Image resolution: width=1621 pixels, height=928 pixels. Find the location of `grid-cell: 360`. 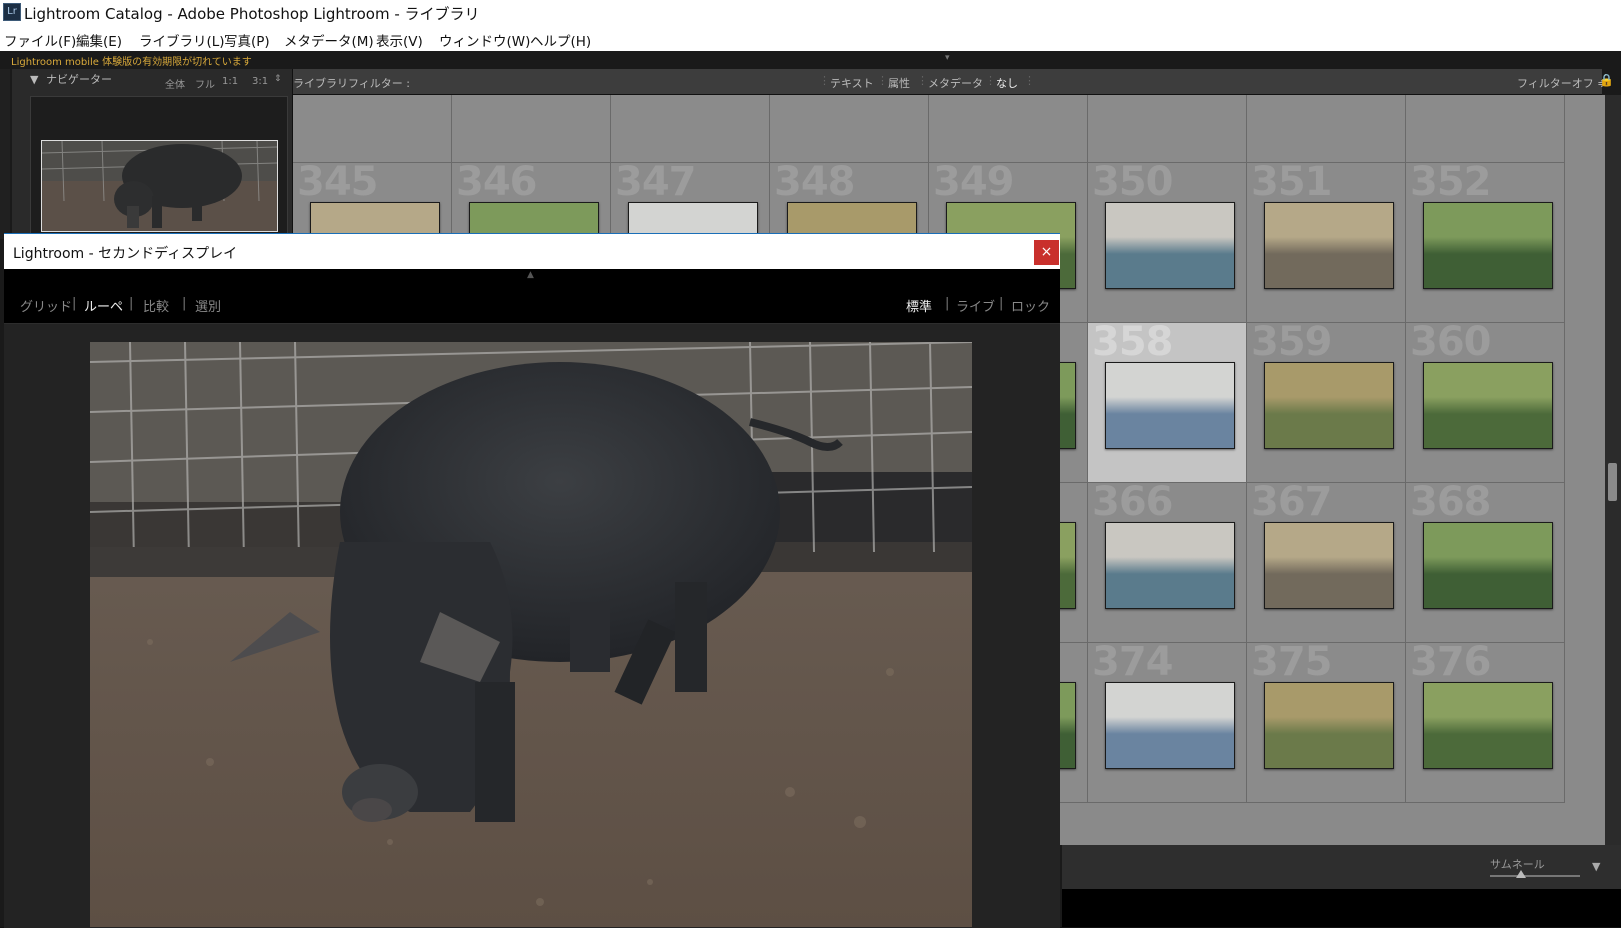

grid-cell: 360 is located at coordinates (1485, 401).